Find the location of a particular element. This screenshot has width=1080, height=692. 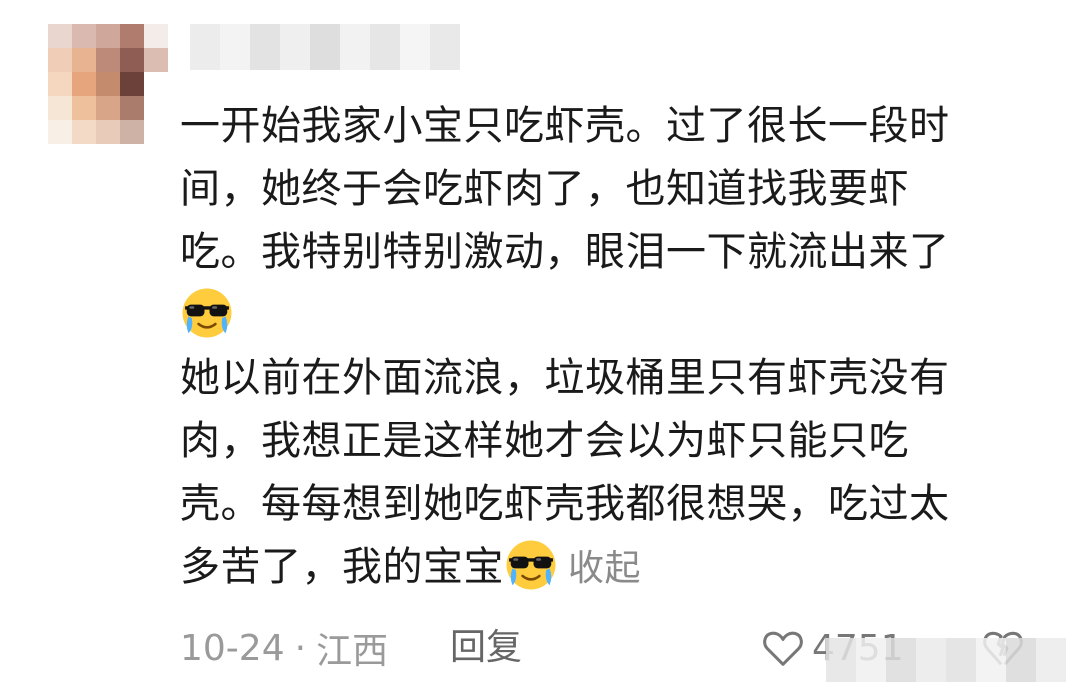

collapse-button: 收起 is located at coordinates (604, 568).